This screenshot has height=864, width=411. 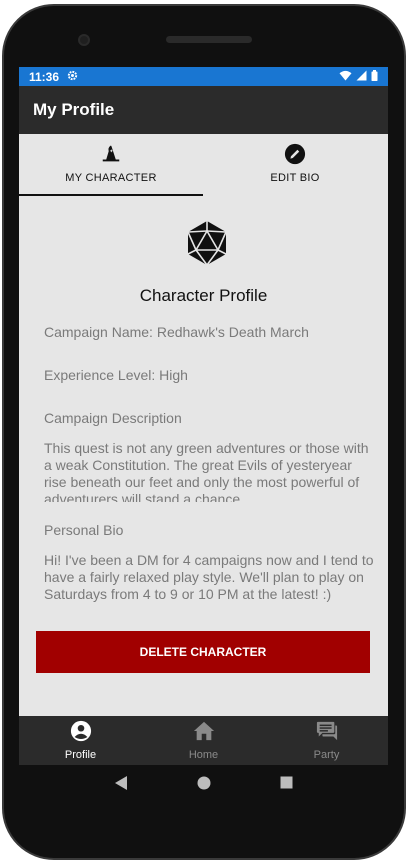 What do you see at coordinates (207, 243) in the screenshot?
I see `d20-dice-icon` at bounding box center [207, 243].